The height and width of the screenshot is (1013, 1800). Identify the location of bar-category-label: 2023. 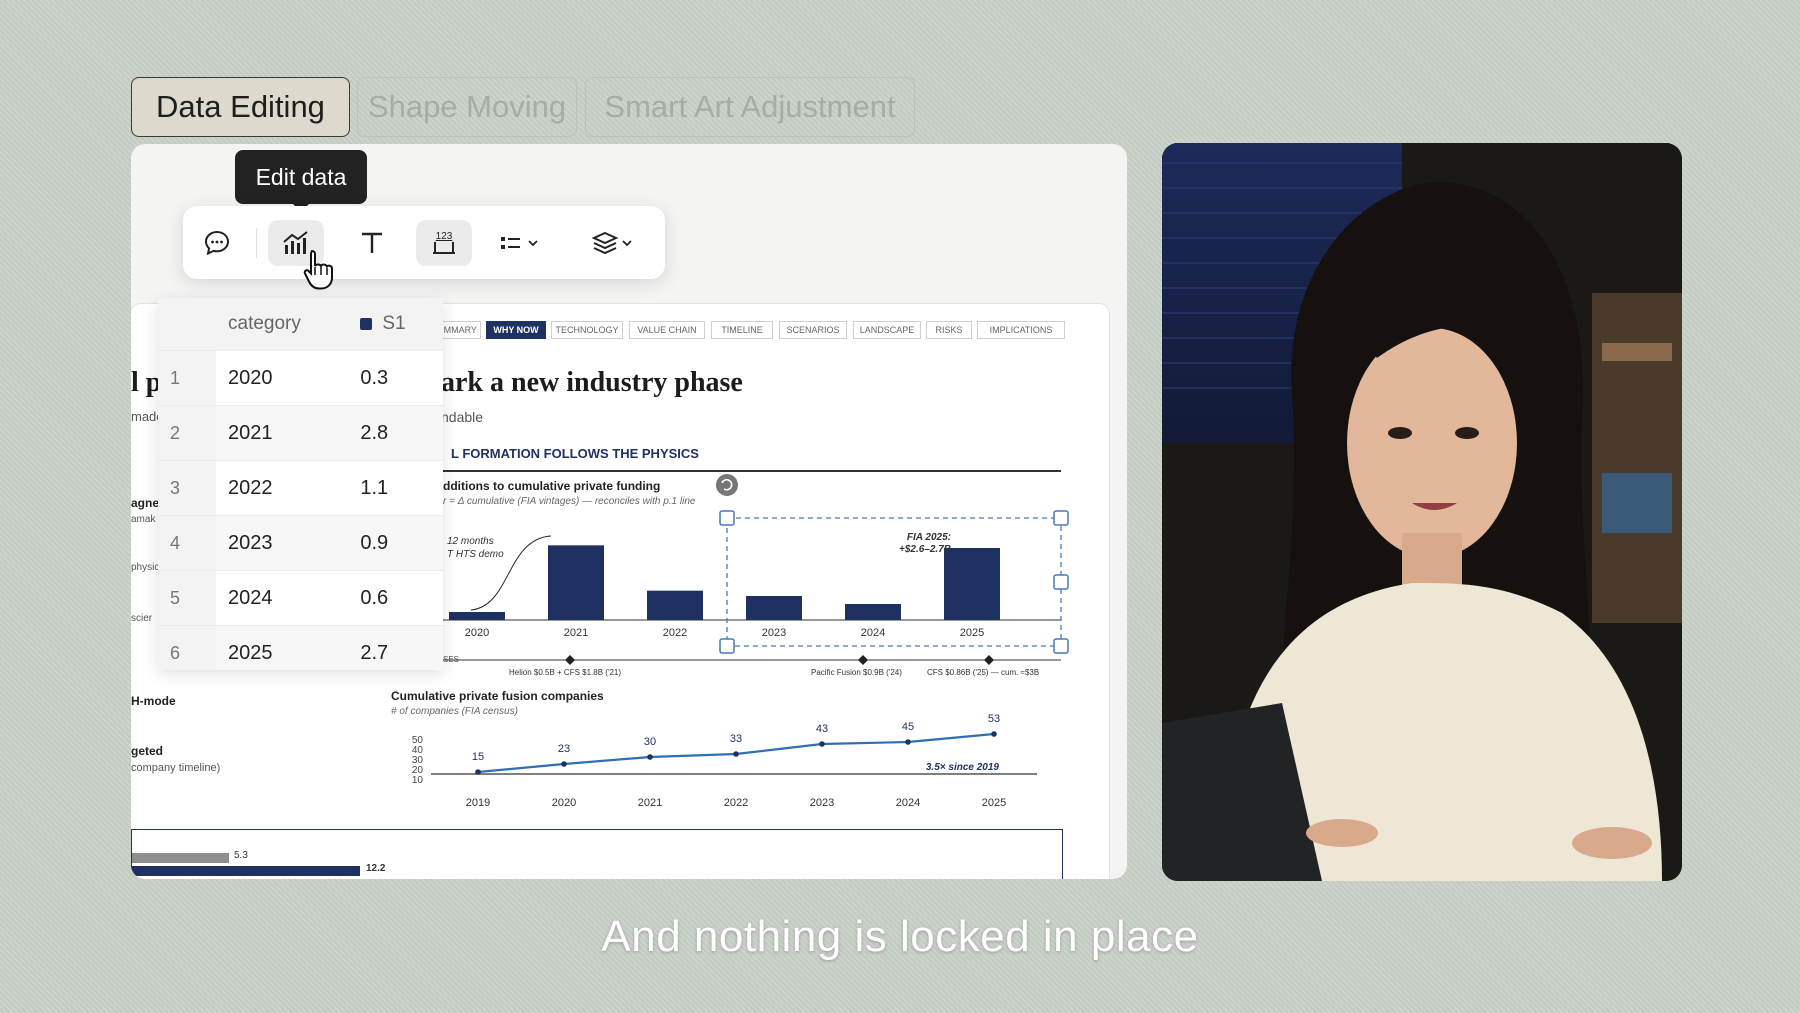
(774, 633).